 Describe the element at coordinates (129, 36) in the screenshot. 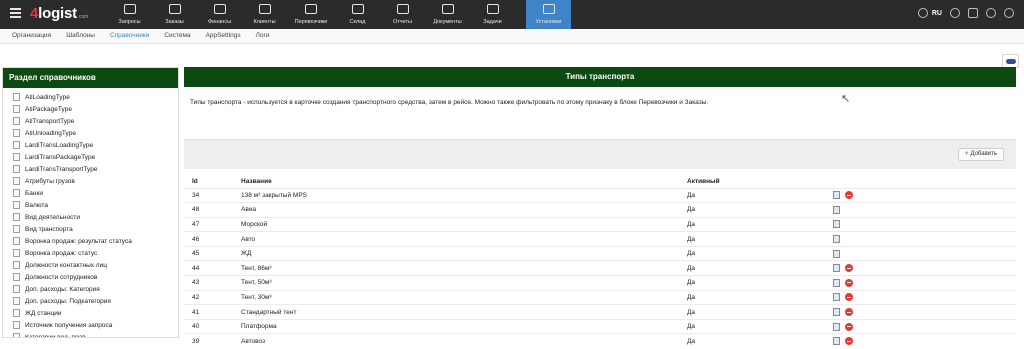

I see `subnav-item-2: Справочники` at that location.